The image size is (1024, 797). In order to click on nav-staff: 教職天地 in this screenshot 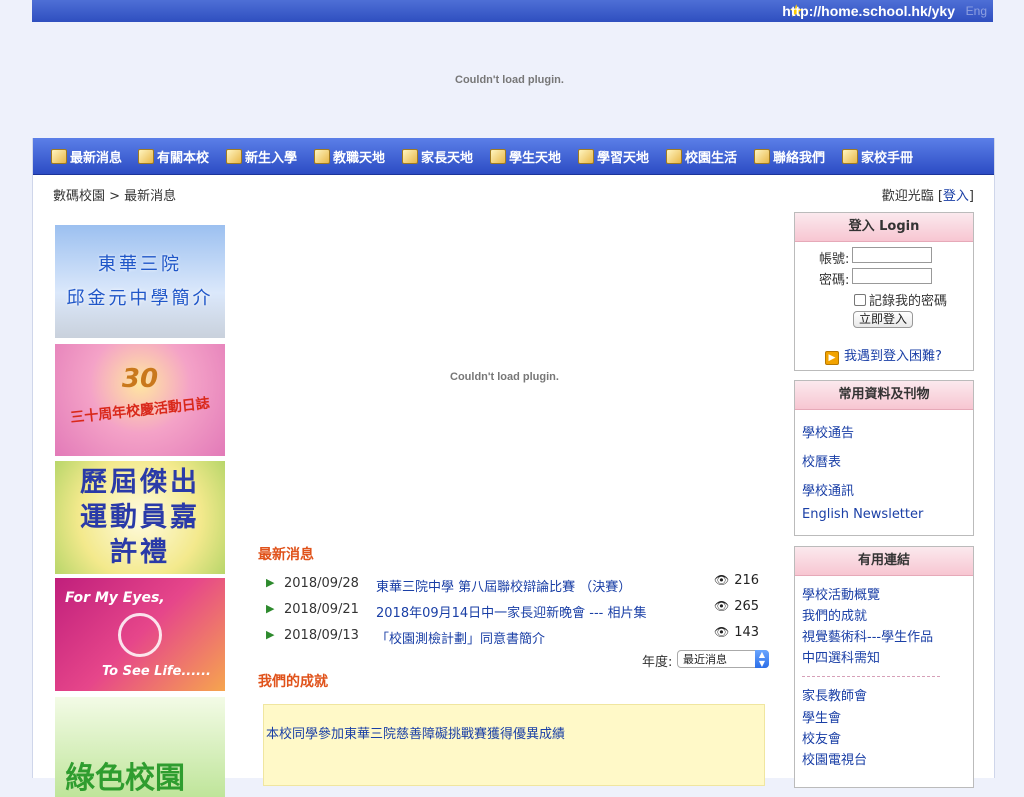, I will do `click(349, 156)`.